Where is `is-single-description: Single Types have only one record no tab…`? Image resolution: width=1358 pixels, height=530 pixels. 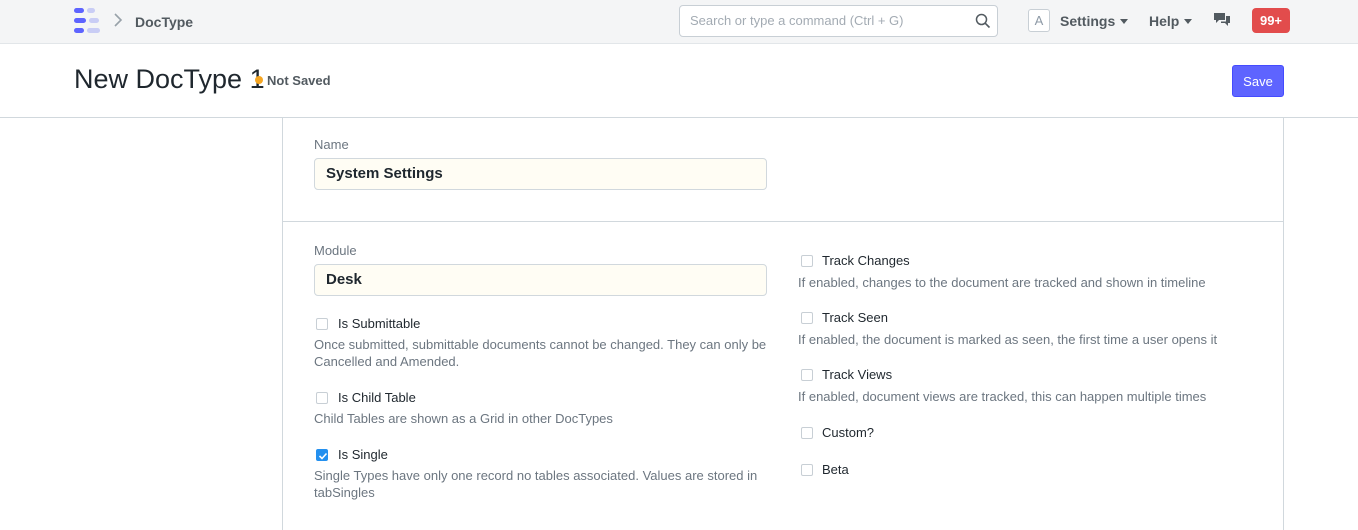
is-single-description: Single Types have only one record no tab… is located at coordinates (536, 484).